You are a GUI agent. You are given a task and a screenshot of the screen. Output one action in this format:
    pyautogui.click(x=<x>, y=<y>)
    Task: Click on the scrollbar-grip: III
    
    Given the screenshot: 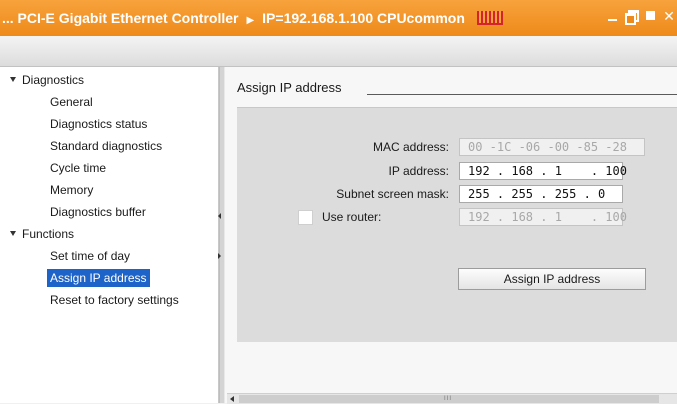 What is the action you would take?
    pyautogui.click(x=448, y=399)
    